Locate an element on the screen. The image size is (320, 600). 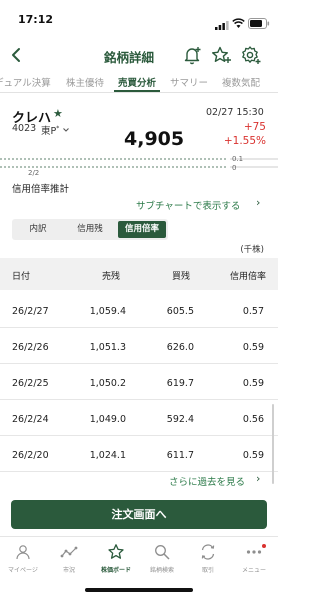
cell-buy-balance: 605.5 is located at coordinates (180, 311).